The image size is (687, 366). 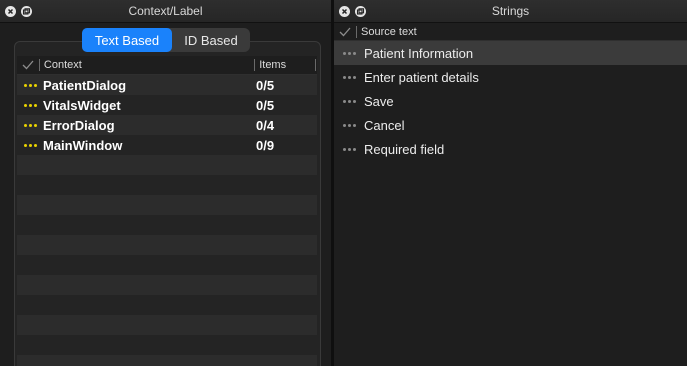 I want to click on context-row: ErrorDialog 0/4, so click(x=167, y=125).